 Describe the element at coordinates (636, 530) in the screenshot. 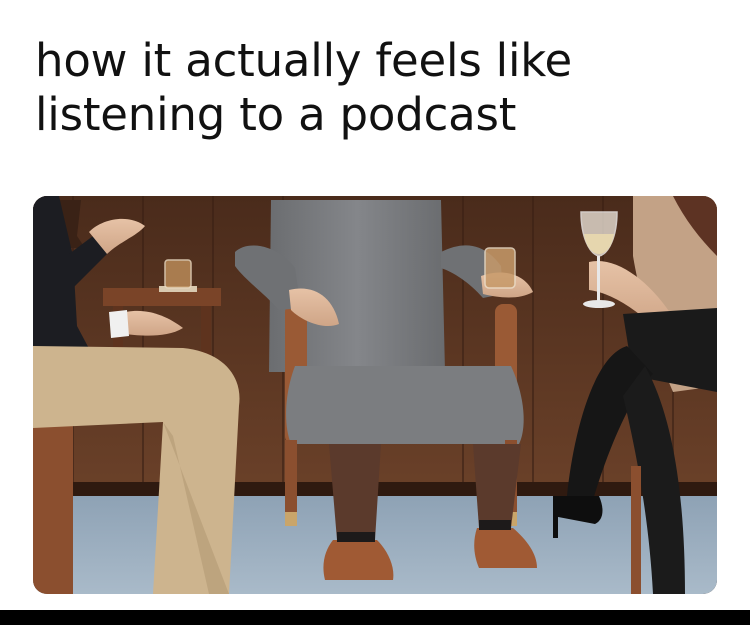

I see `right-chair-leg` at that location.